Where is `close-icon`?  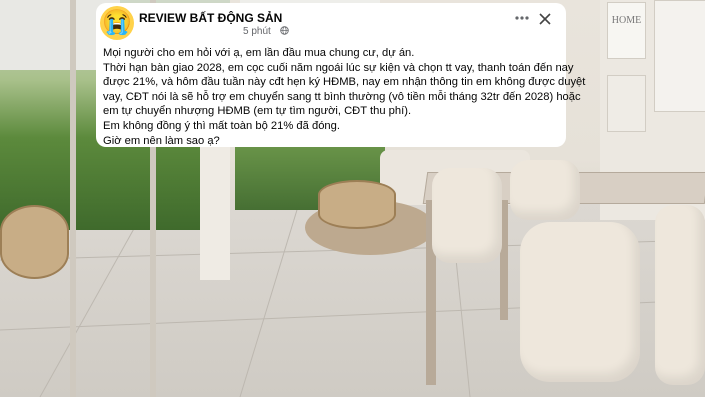 close-icon is located at coordinates (545, 19).